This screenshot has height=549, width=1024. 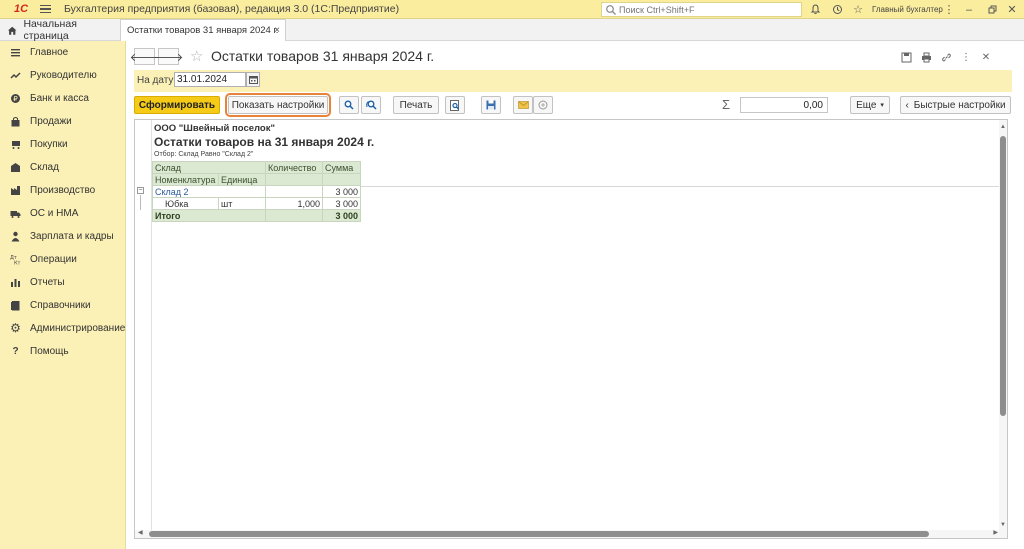 What do you see at coordinates (53, 259) in the screenshot?
I see `sidebar-item-label: Операции` at bounding box center [53, 259].